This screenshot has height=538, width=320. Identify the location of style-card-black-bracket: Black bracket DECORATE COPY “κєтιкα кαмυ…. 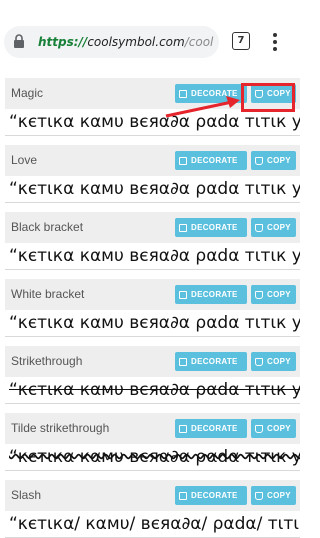
(152, 241).